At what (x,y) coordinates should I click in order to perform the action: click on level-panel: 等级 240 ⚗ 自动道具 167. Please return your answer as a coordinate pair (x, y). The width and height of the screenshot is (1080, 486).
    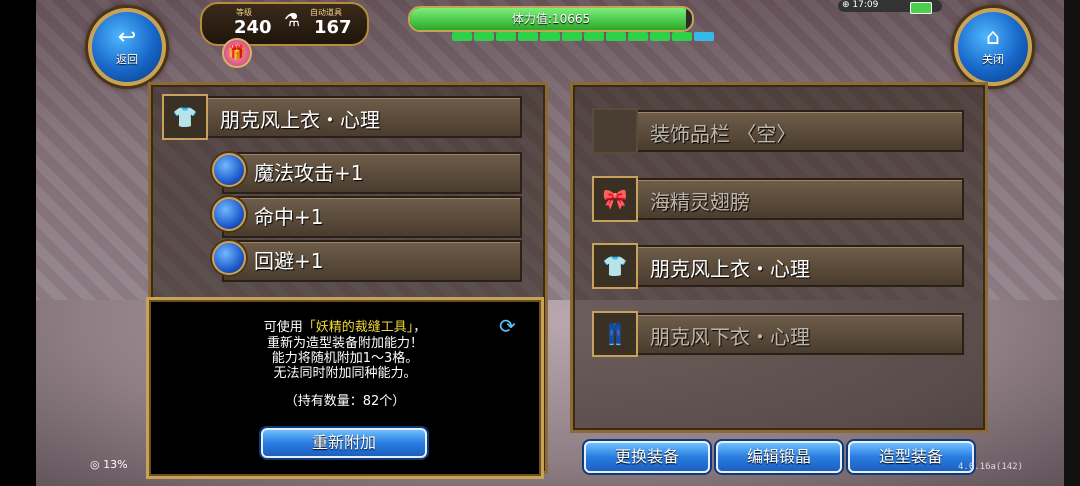
    Looking at the image, I should click on (284, 24).